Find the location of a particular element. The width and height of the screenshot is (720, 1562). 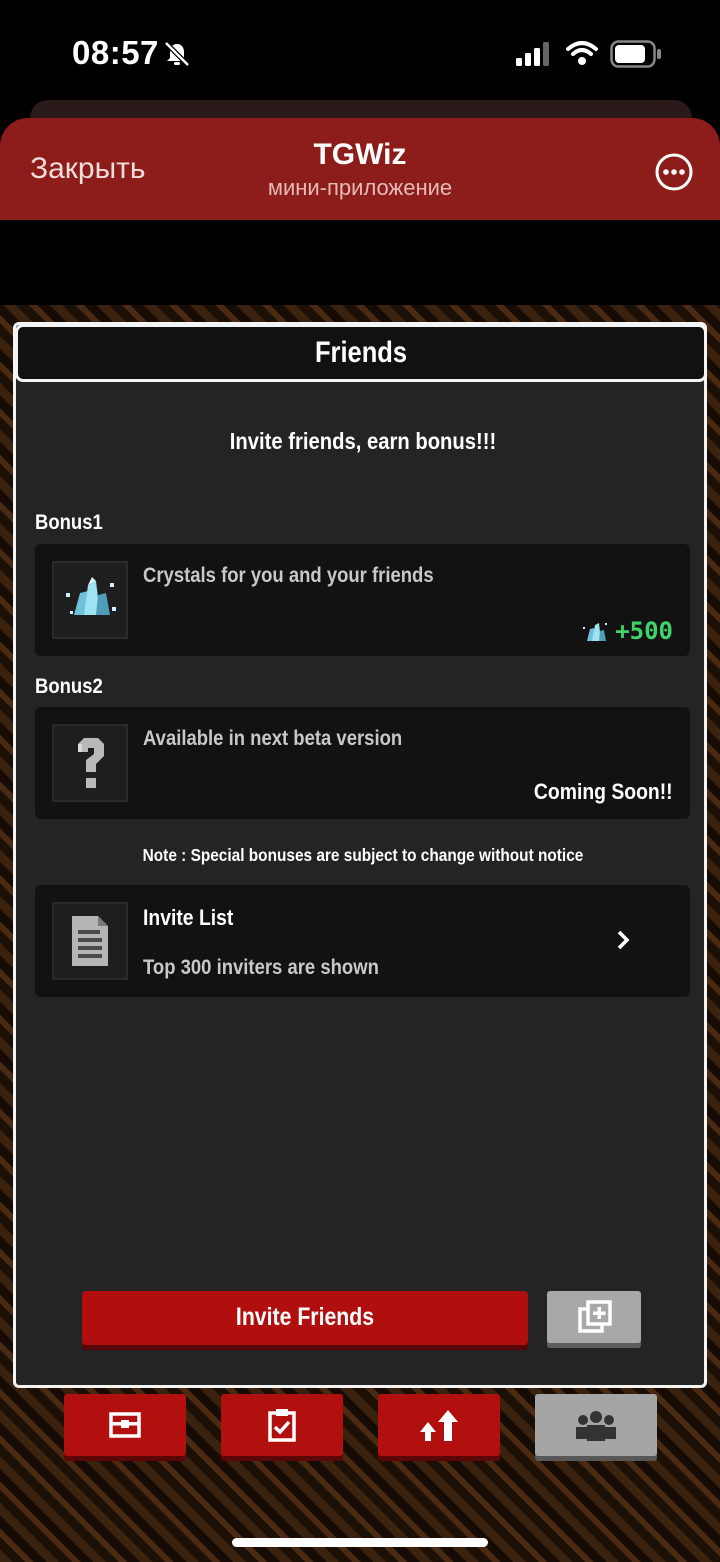

clipboard-check-icon is located at coordinates (282, 1425).